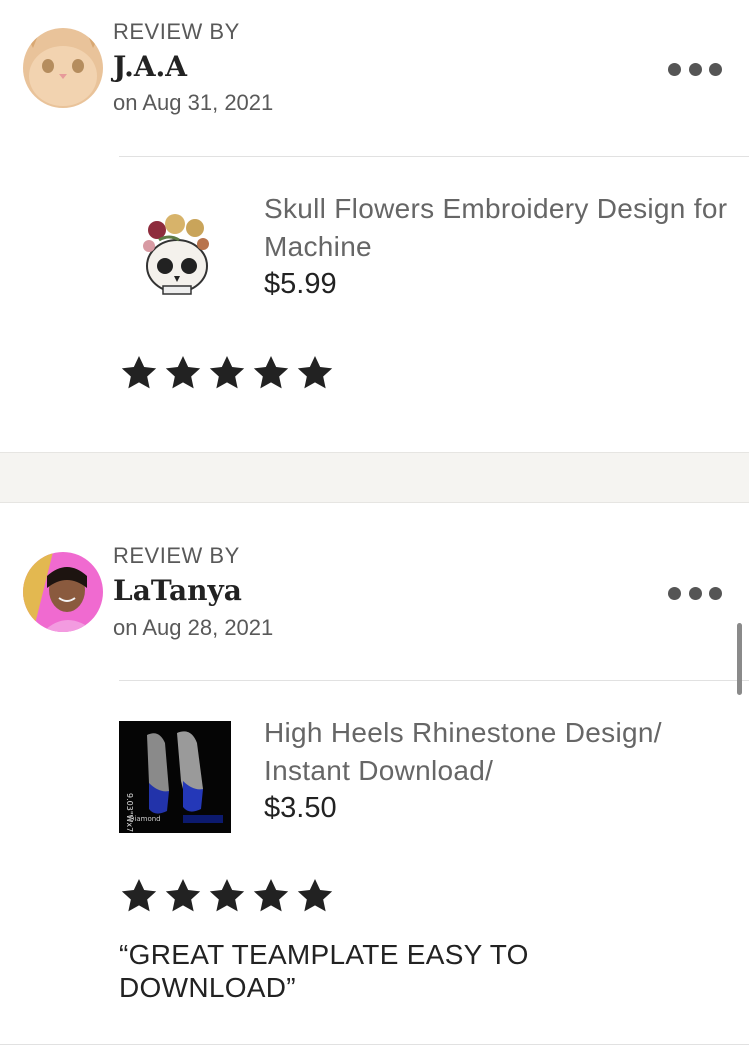 Image resolution: width=749 pixels, height=1048 pixels. Describe the element at coordinates (129, 813) in the screenshot. I see `svg-text: 9.03"Wx7.23"H` at that location.